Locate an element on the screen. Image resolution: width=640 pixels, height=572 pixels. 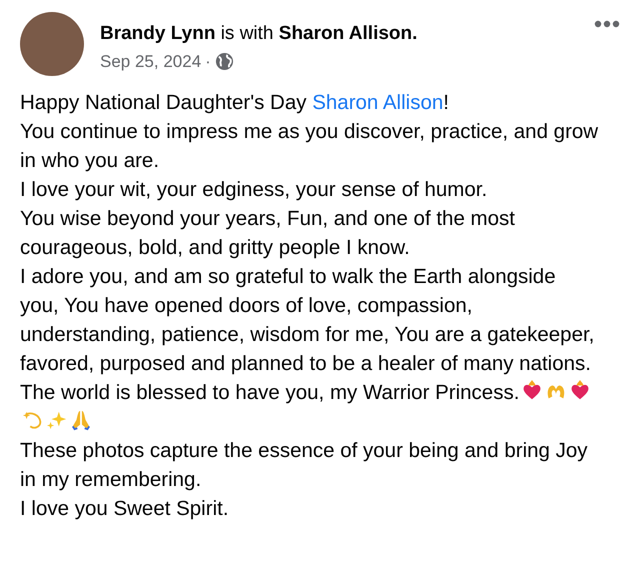
post-text: I love you Sweet Spirit. is located at coordinates (125, 509).